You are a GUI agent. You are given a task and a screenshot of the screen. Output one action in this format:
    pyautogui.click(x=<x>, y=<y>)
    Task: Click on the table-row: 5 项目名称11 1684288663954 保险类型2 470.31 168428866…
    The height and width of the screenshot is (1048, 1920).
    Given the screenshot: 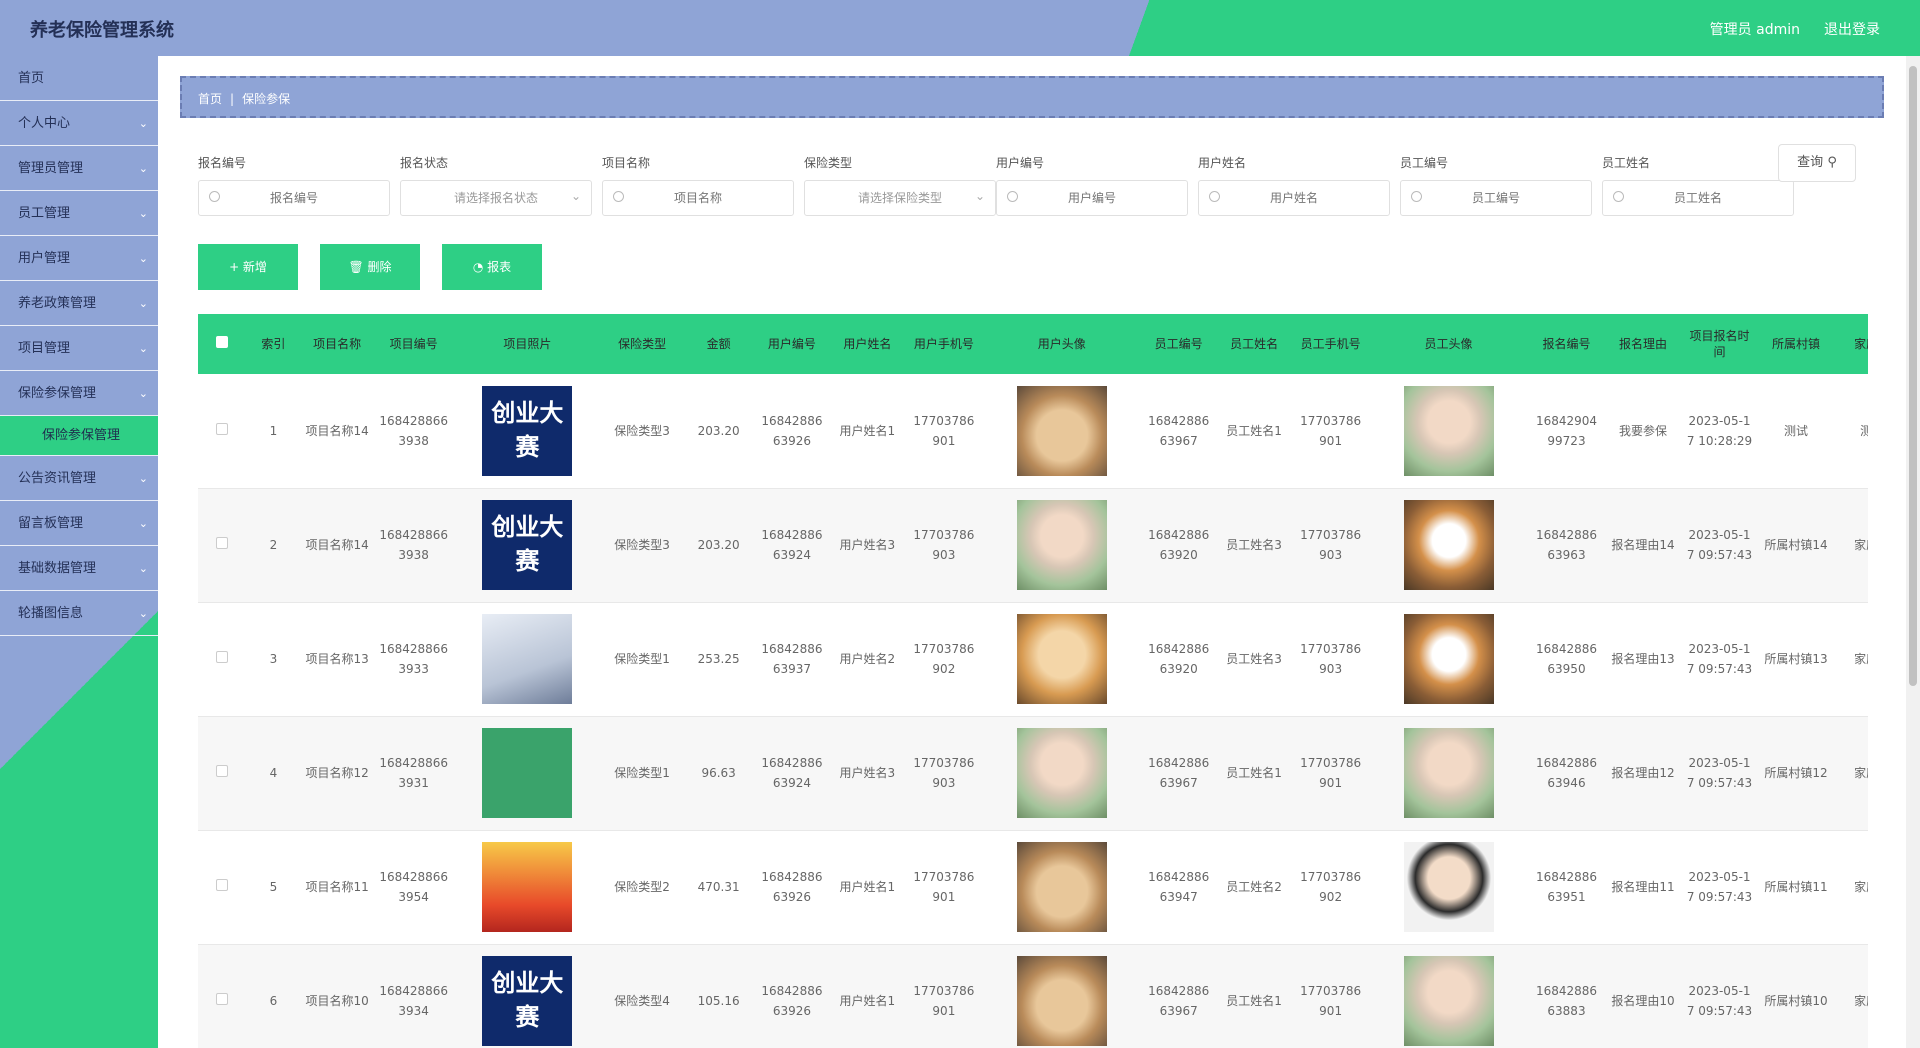 What is the action you would take?
    pyautogui.click(x=1033, y=887)
    